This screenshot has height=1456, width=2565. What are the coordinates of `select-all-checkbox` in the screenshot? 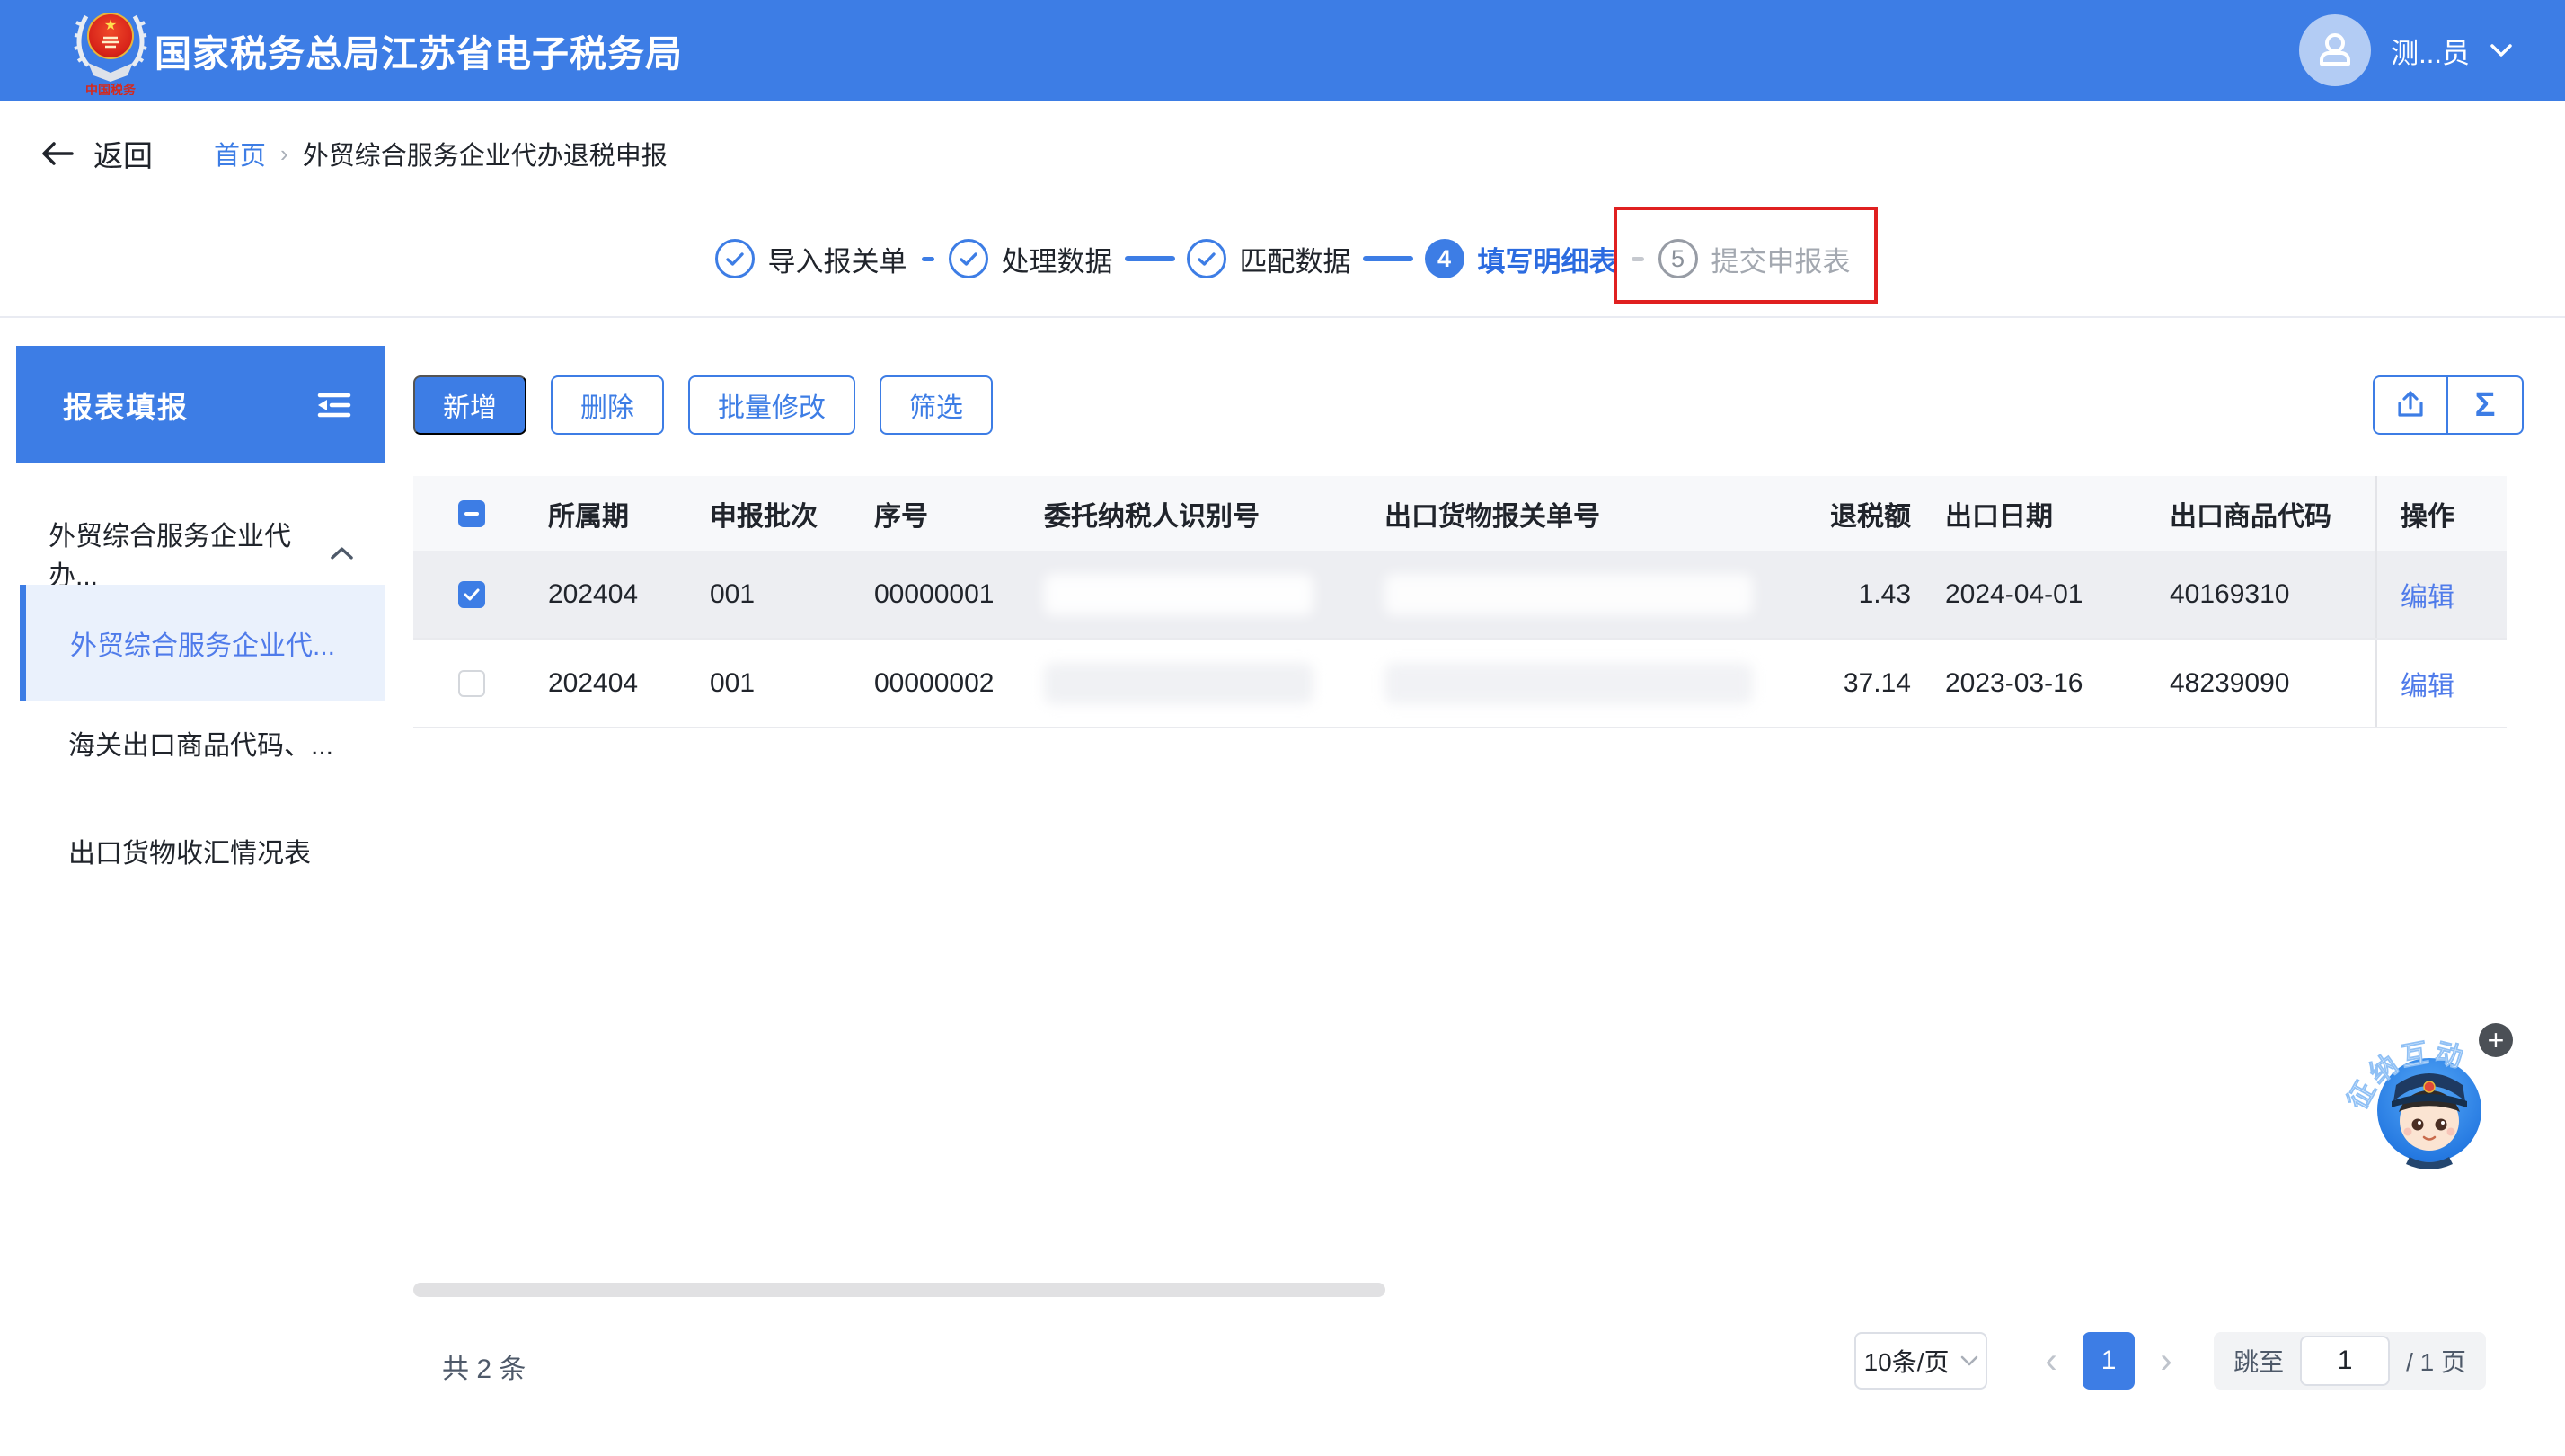 It's located at (472, 513).